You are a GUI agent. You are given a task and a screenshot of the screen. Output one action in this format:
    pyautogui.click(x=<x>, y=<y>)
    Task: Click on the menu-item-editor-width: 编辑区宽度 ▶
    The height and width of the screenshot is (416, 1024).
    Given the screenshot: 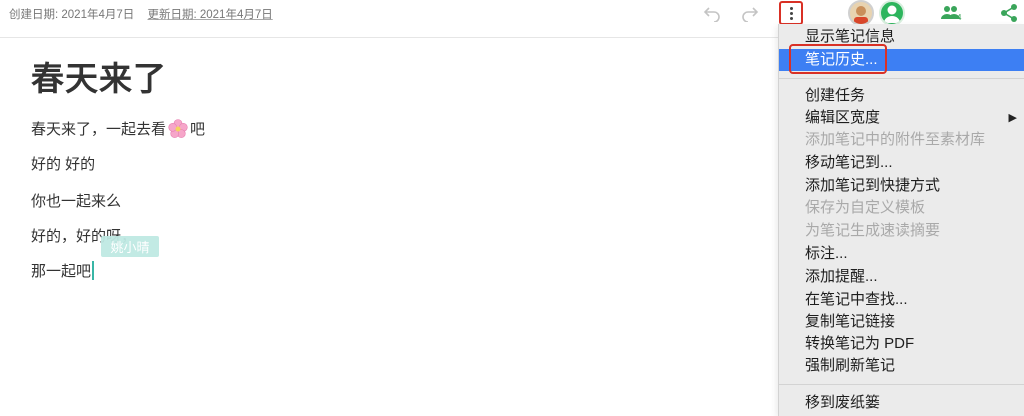 What is the action you would take?
    pyautogui.click(x=901, y=118)
    